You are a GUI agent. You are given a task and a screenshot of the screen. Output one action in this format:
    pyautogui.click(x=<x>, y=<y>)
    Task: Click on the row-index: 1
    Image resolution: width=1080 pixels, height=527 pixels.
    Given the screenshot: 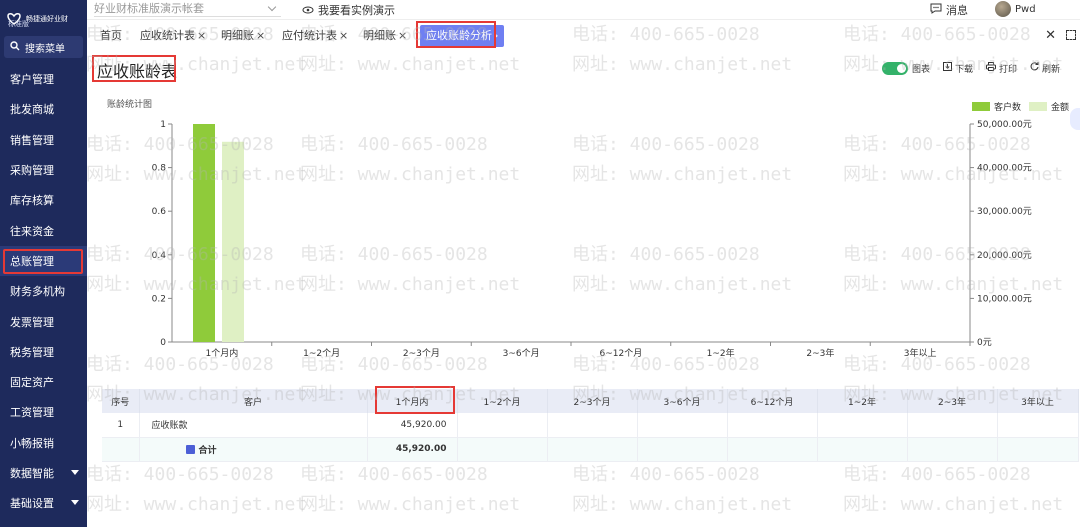 What is the action you would take?
    pyautogui.click(x=121, y=425)
    